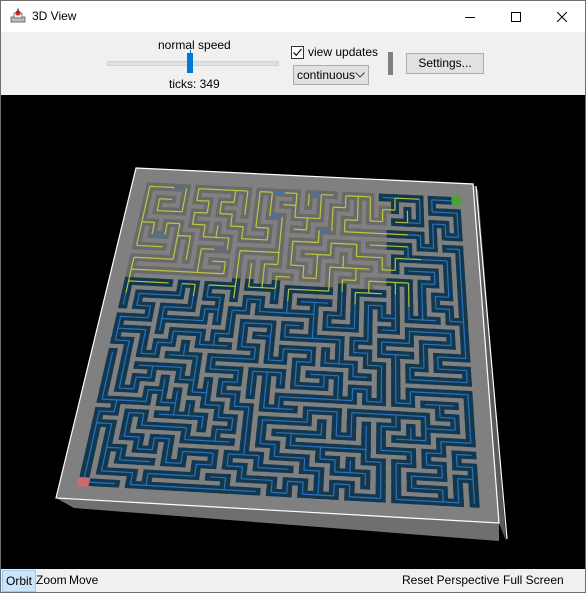  Describe the element at coordinates (326, 75) in the screenshot. I see `update-mode-value: continuous` at that location.